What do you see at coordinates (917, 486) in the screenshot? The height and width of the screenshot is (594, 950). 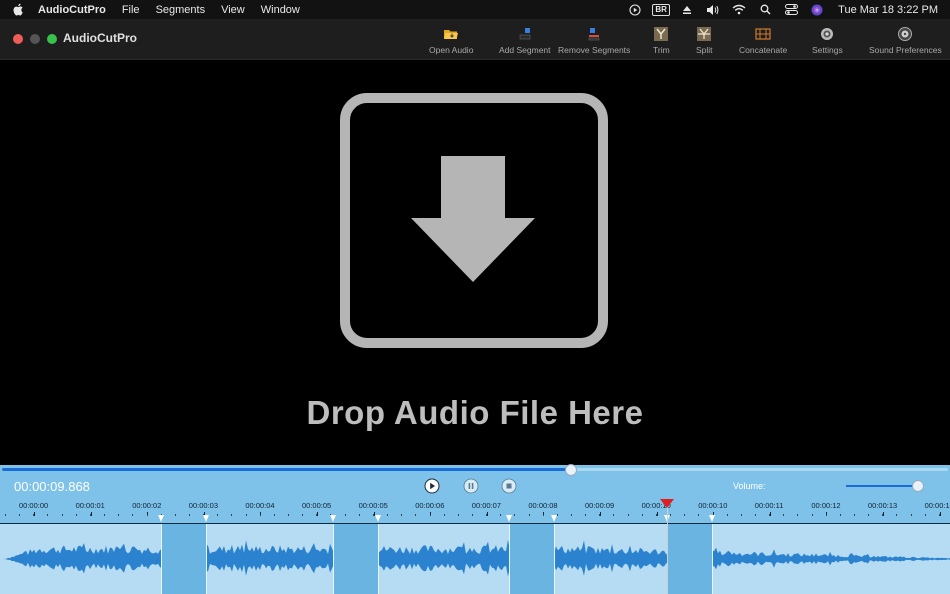 I see `volume-knob` at bounding box center [917, 486].